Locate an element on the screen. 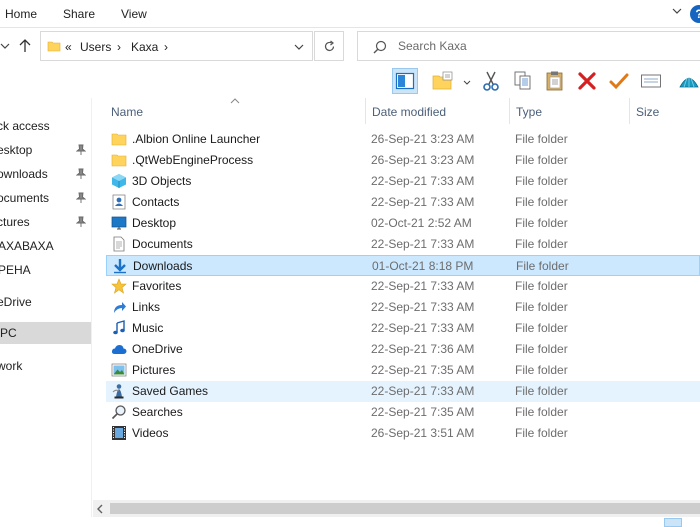  email-button is located at coordinates (651, 81).